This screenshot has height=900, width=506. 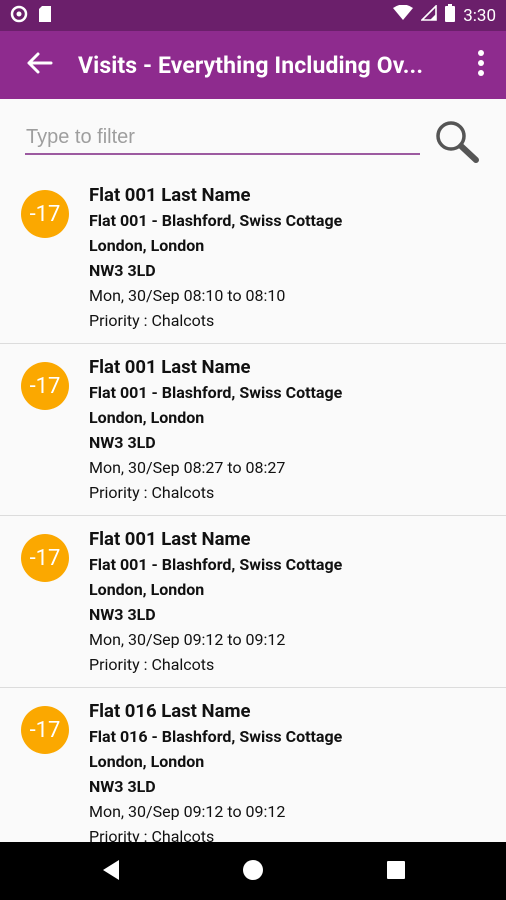 I want to click on nav-back-button, so click(x=111, y=872).